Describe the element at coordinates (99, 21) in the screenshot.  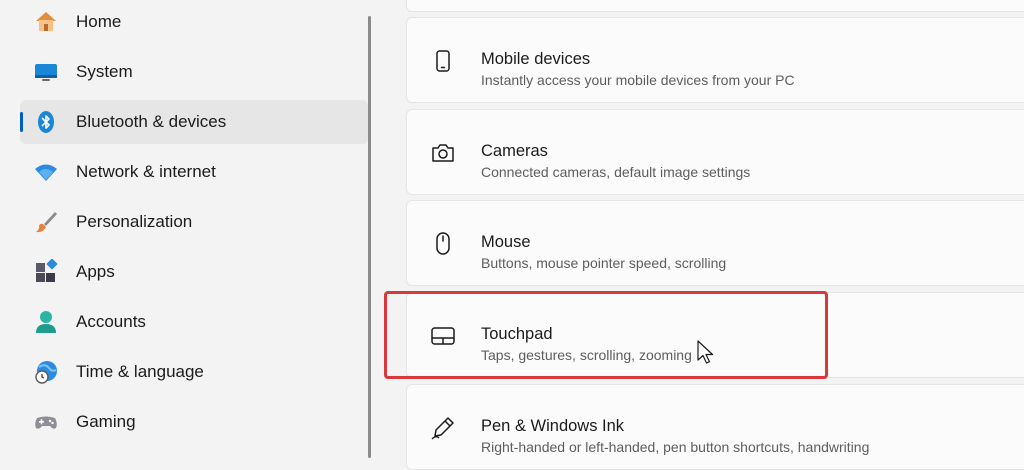
I see `sidebar-item-label: Home` at that location.